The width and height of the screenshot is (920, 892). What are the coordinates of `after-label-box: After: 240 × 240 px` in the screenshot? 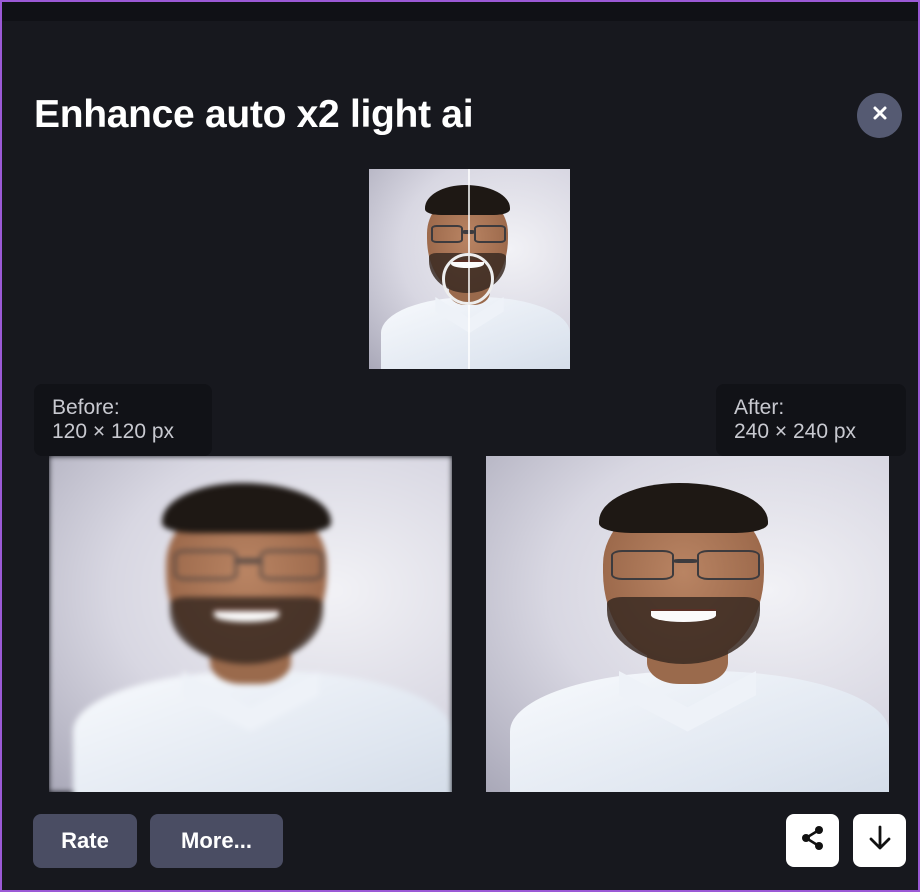 It's located at (811, 420).